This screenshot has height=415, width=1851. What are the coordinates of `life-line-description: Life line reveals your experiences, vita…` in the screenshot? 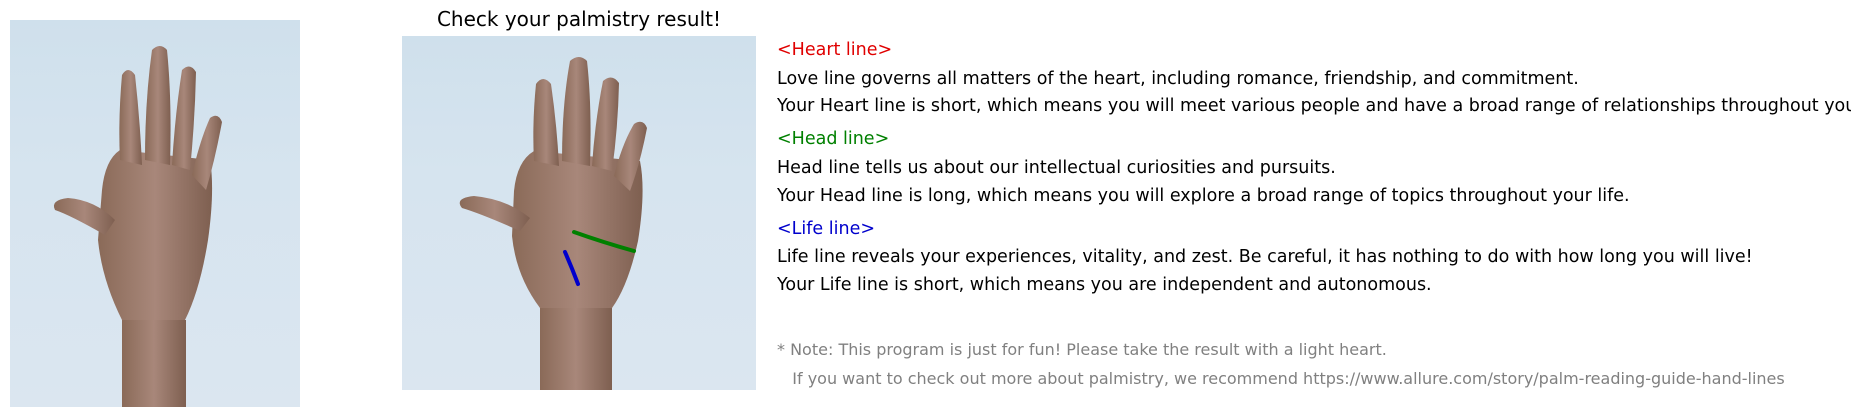 It's located at (1265, 257).